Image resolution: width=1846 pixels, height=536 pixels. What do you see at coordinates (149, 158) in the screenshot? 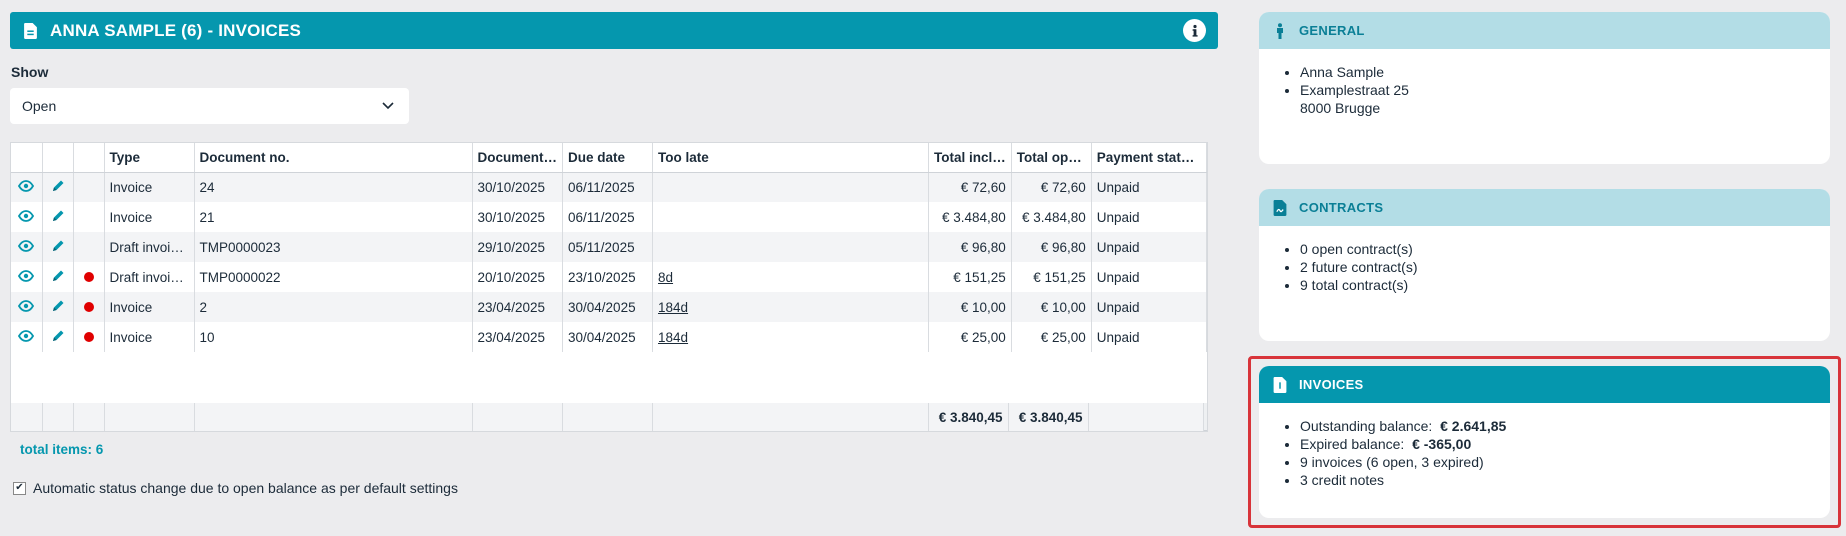
I see `col-type: Type` at bounding box center [149, 158].